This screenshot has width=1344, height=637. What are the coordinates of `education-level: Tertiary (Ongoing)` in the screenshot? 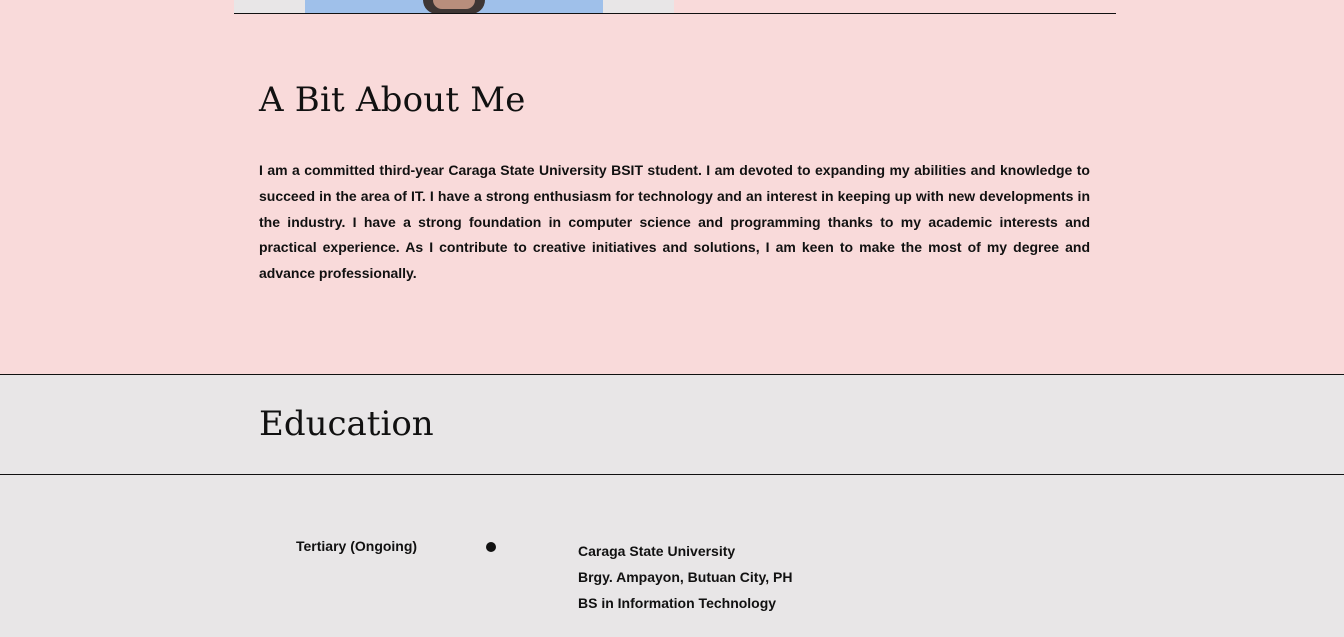 It's located at (357, 546).